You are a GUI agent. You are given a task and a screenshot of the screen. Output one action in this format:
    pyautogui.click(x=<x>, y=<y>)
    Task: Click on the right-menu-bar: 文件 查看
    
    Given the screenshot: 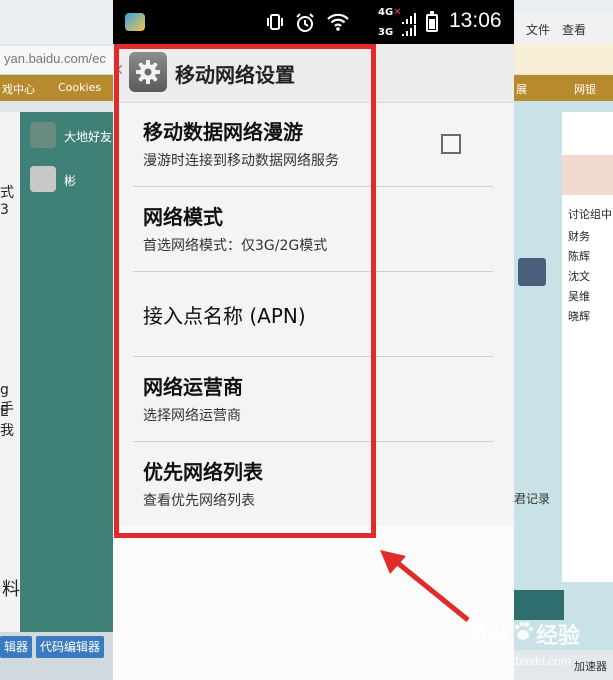 What is the action you would take?
    pyautogui.click(x=563, y=29)
    